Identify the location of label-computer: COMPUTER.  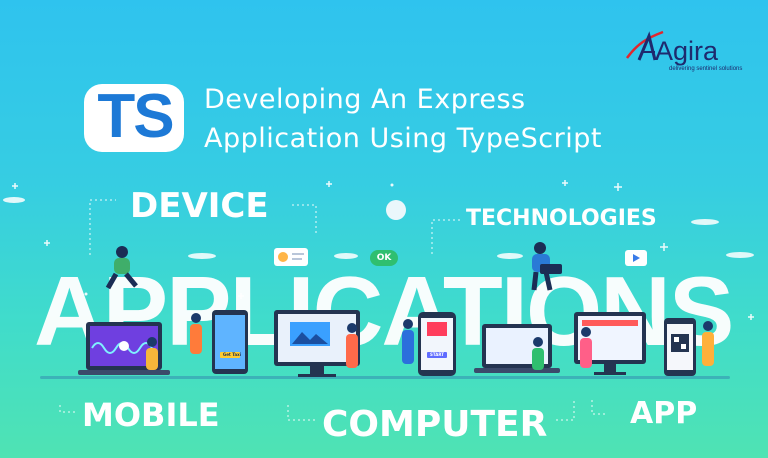
(435, 424).